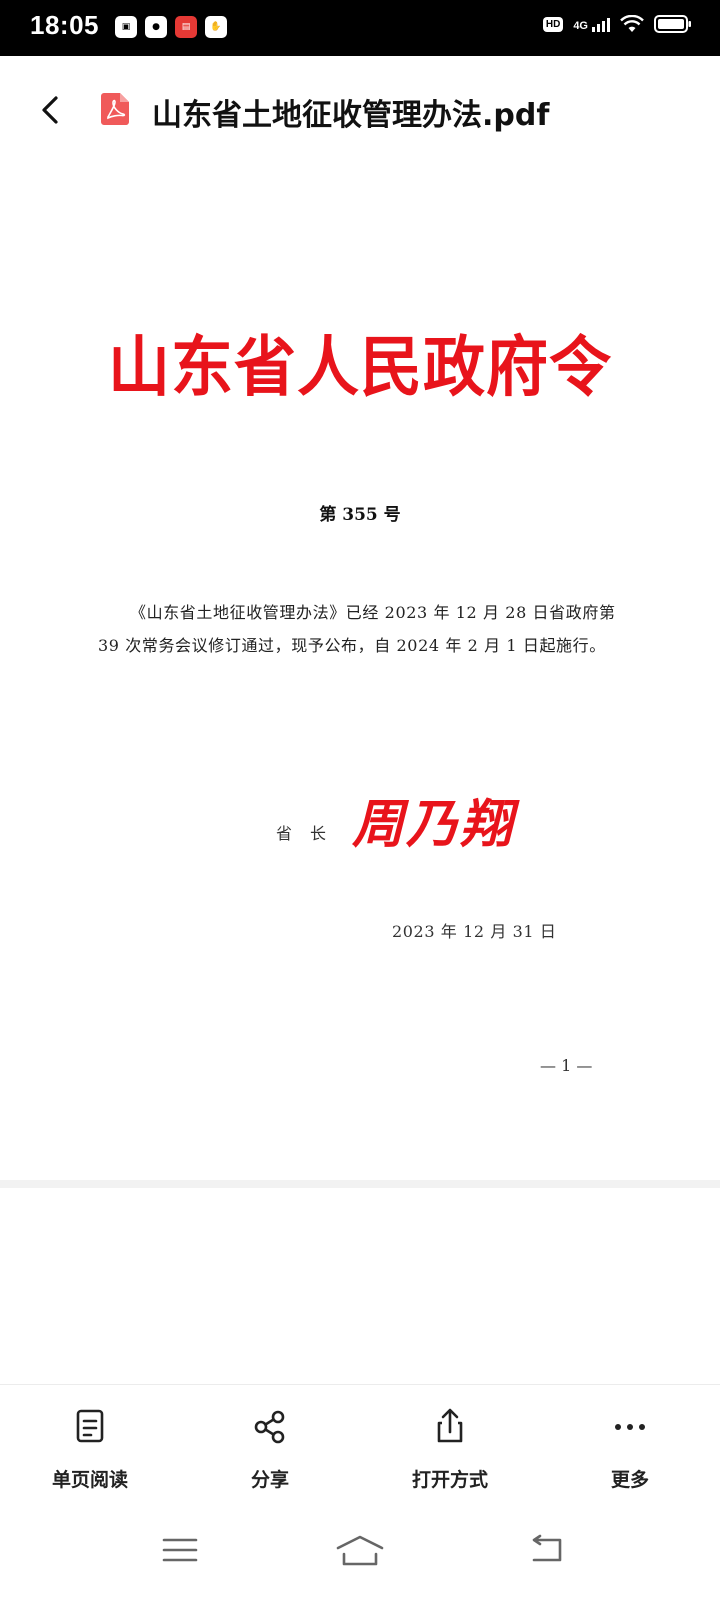 This screenshot has height=1600, width=720. Describe the element at coordinates (186, 27) in the screenshot. I see `news-notification-icon: ▤` at that location.